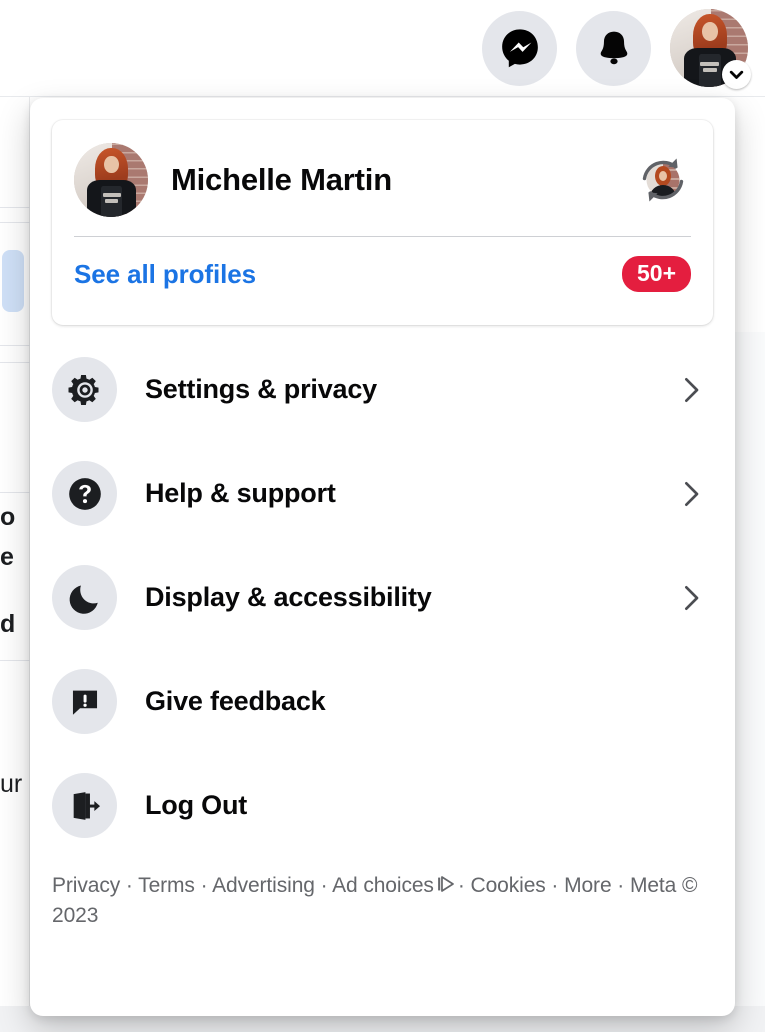 The width and height of the screenshot is (765, 1032). Describe the element at coordinates (710, 49) in the screenshot. I see `account-avatar-button` at that location.